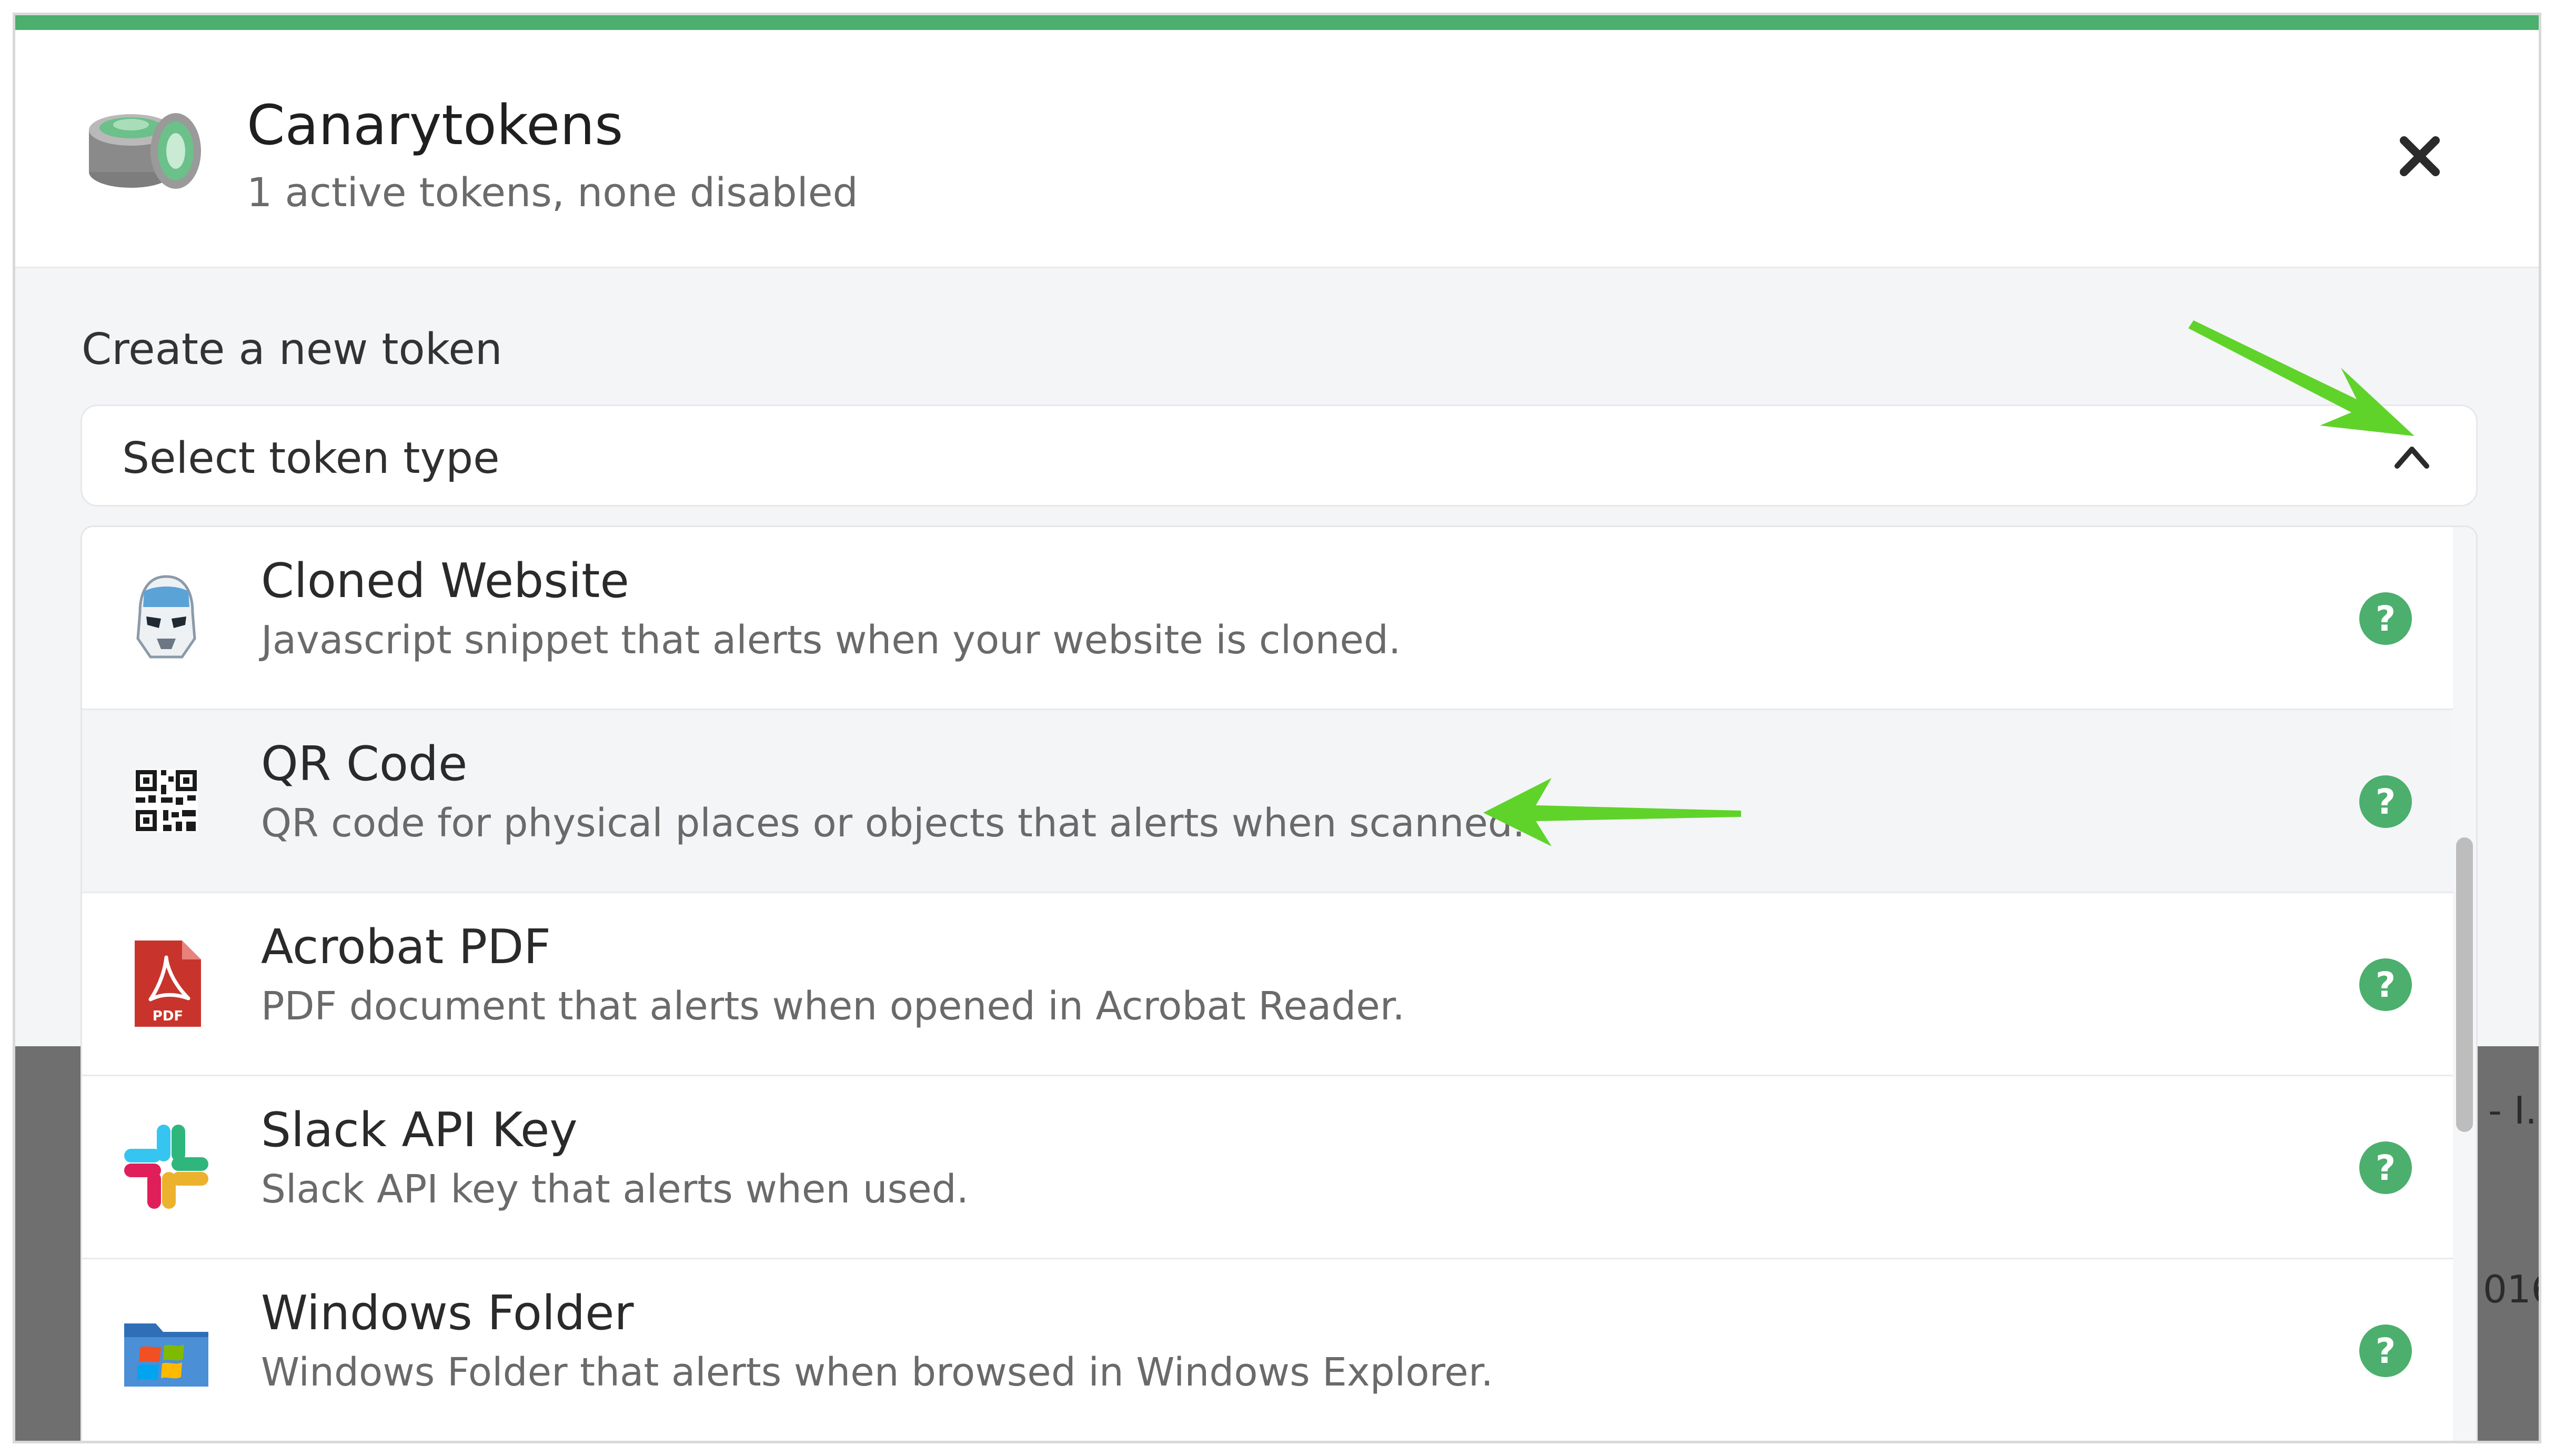 Image resolution: width=2555 pixels, height=1456 pixels. Describe the element at coordinates (166, 1355) in the screenshot. I see `windows-folder-icon` at that location.